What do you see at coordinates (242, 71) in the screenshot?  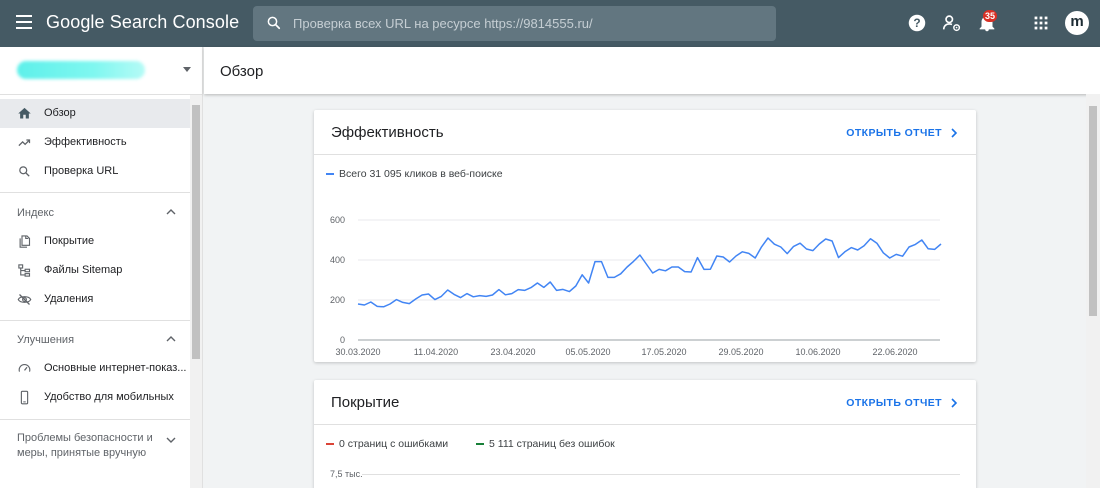 I see `page-title: Обзор` at bounding box center [242, 71].